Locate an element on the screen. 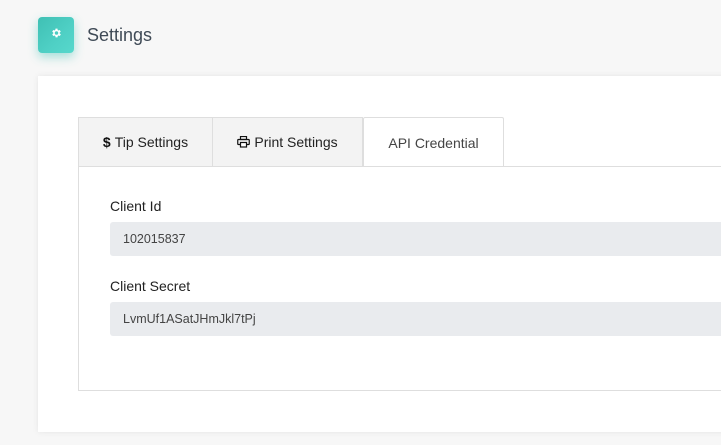  printer-icon is located at coordinates (244, 142).